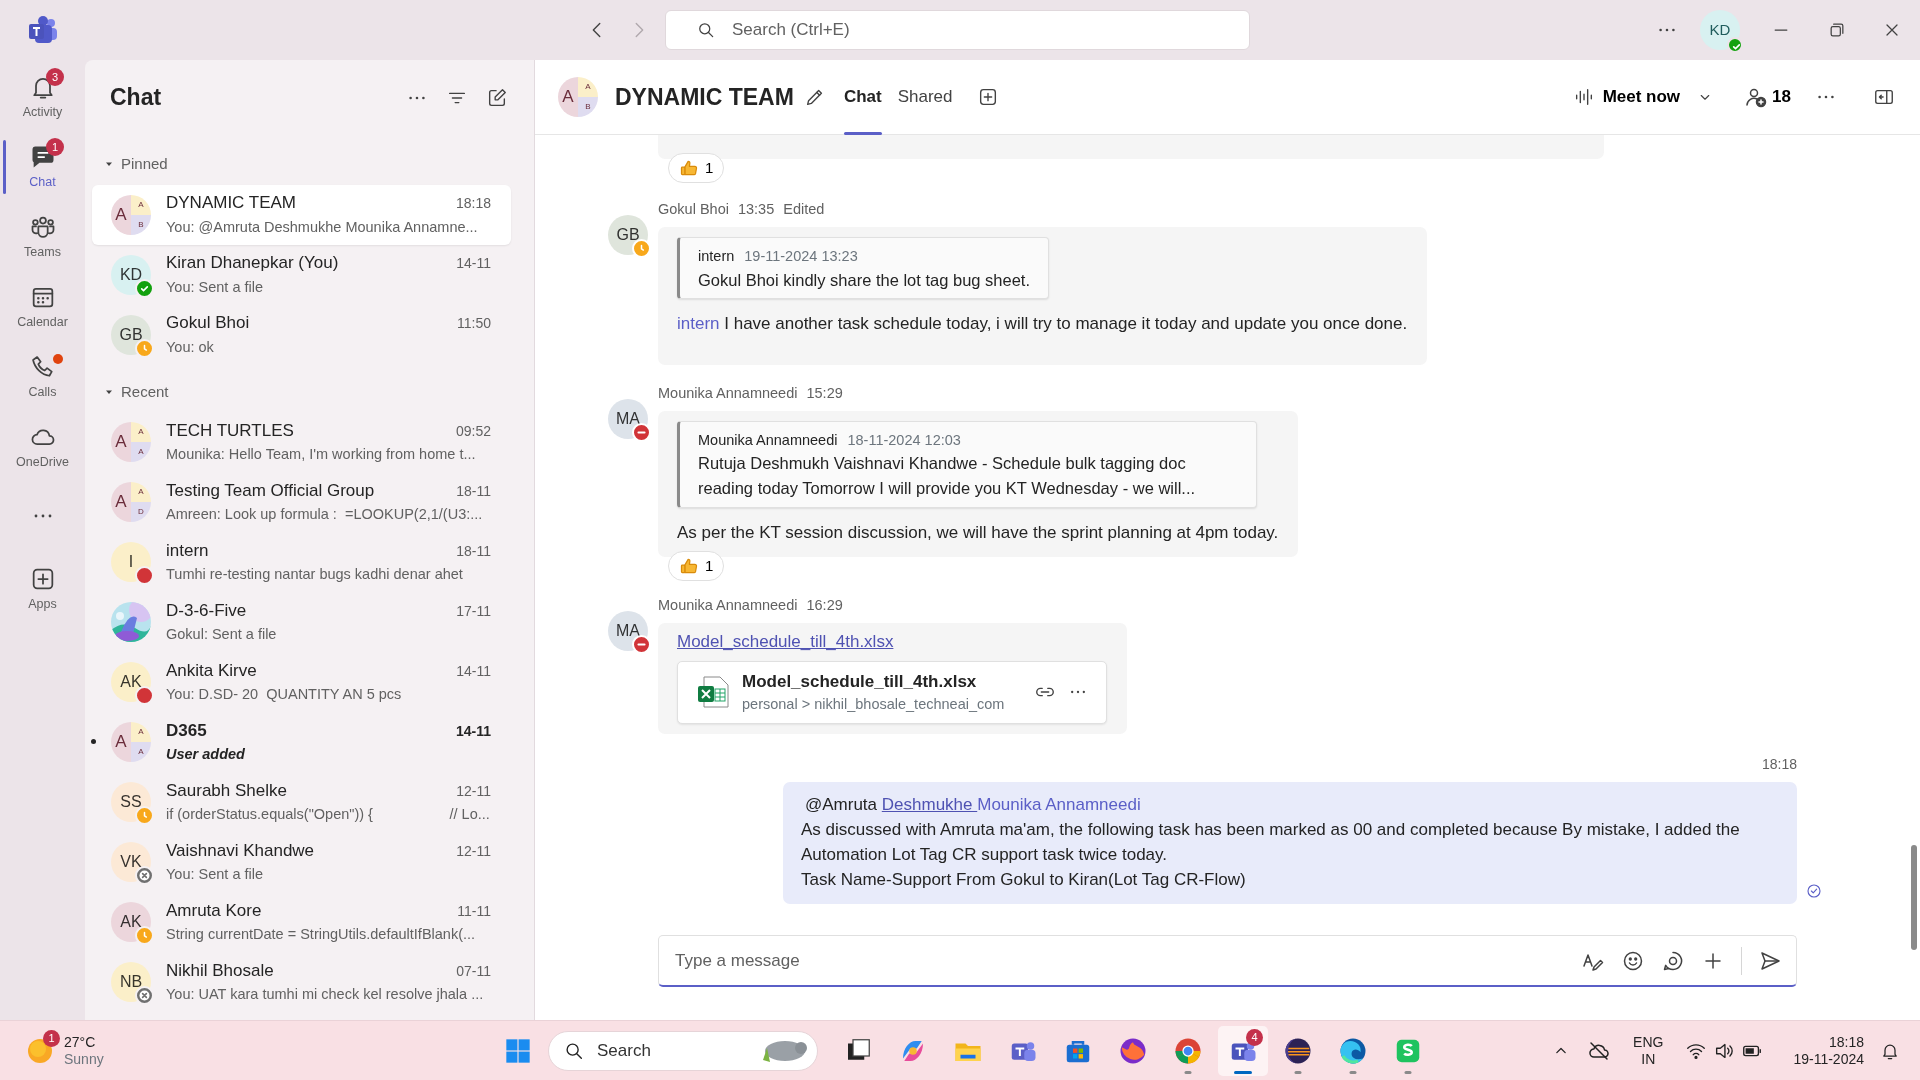 The image size is (1920, 1080). What do you see at coordinates (301, 622) in the screenshot?
I see `chat-item: D-3-6-Five 17-11 Gokul: Sent a file` at bounding box center [301, 622].